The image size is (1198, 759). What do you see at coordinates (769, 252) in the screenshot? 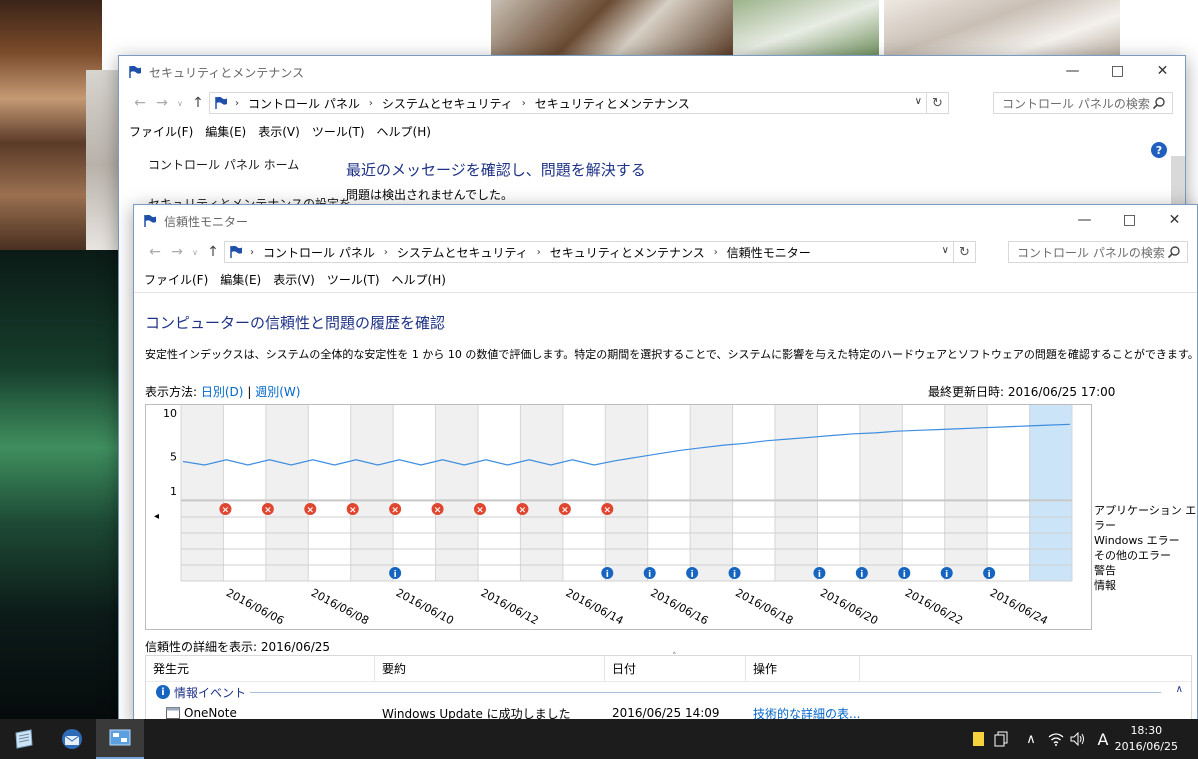
I see `breadcrumb-reliability-monitor: 信頼性モニター` at bounding box center [769, 252].